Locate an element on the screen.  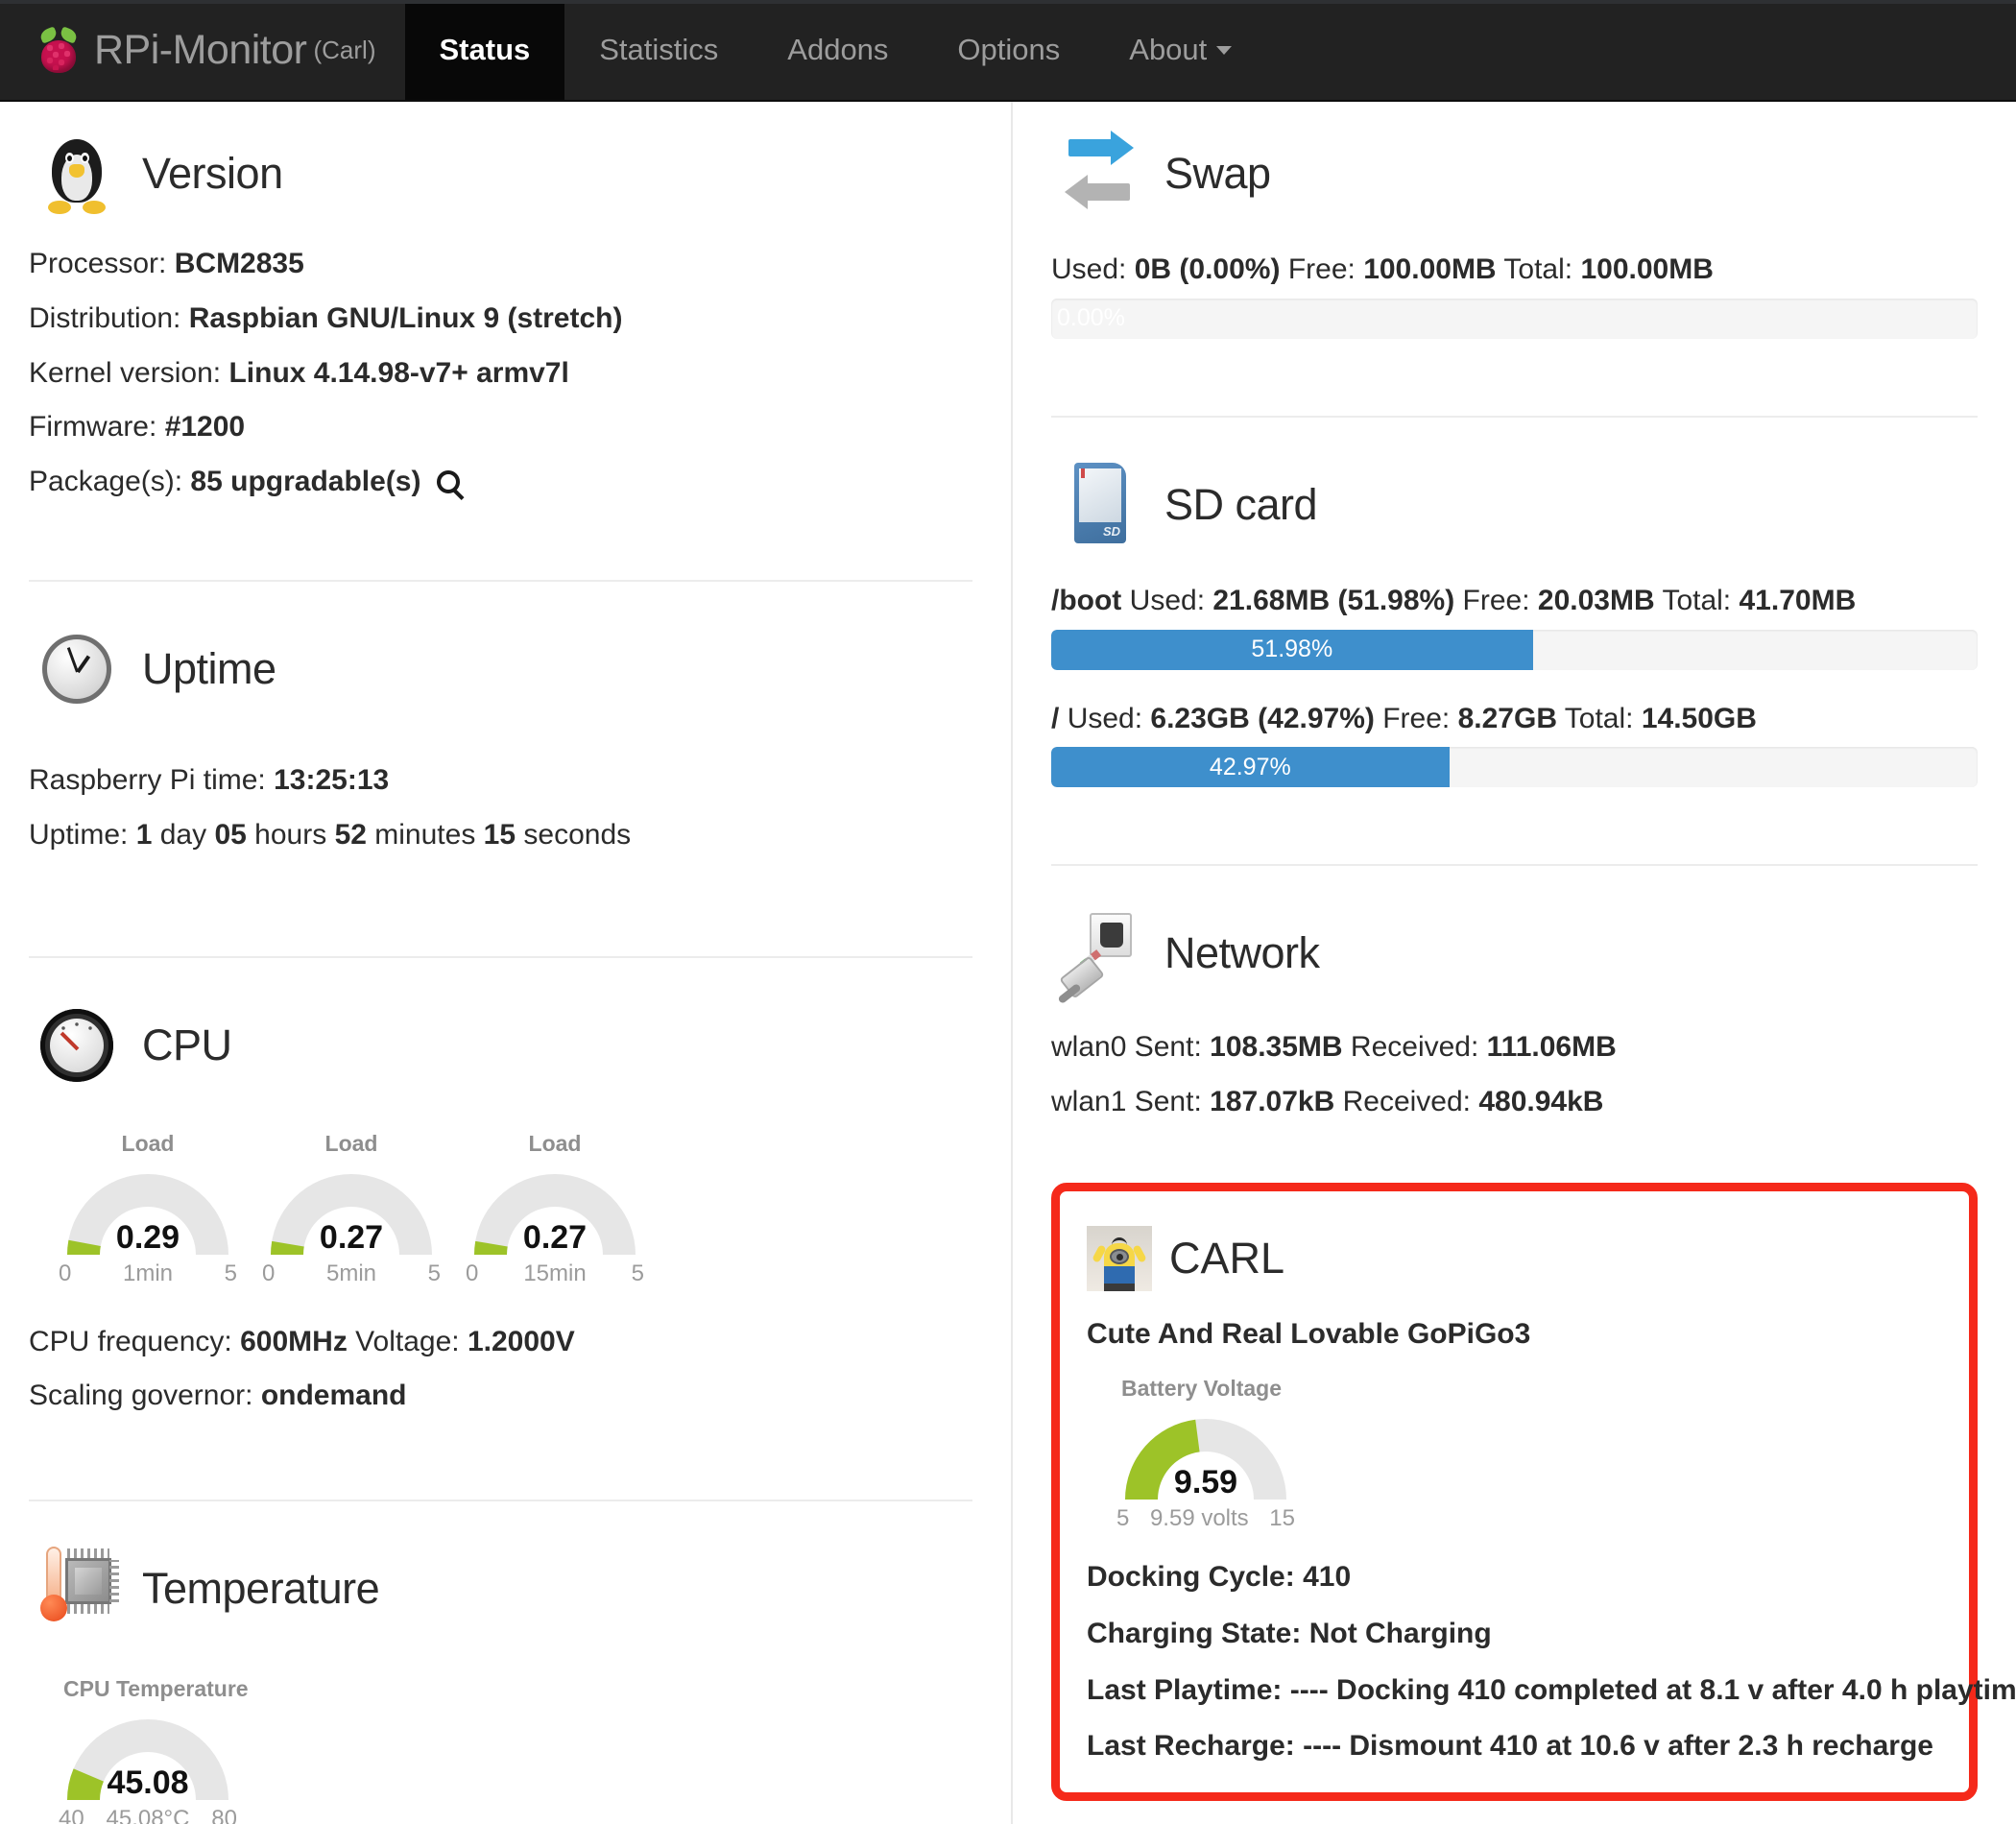
navbar-top-edge is located at coordinates (1008, 2).